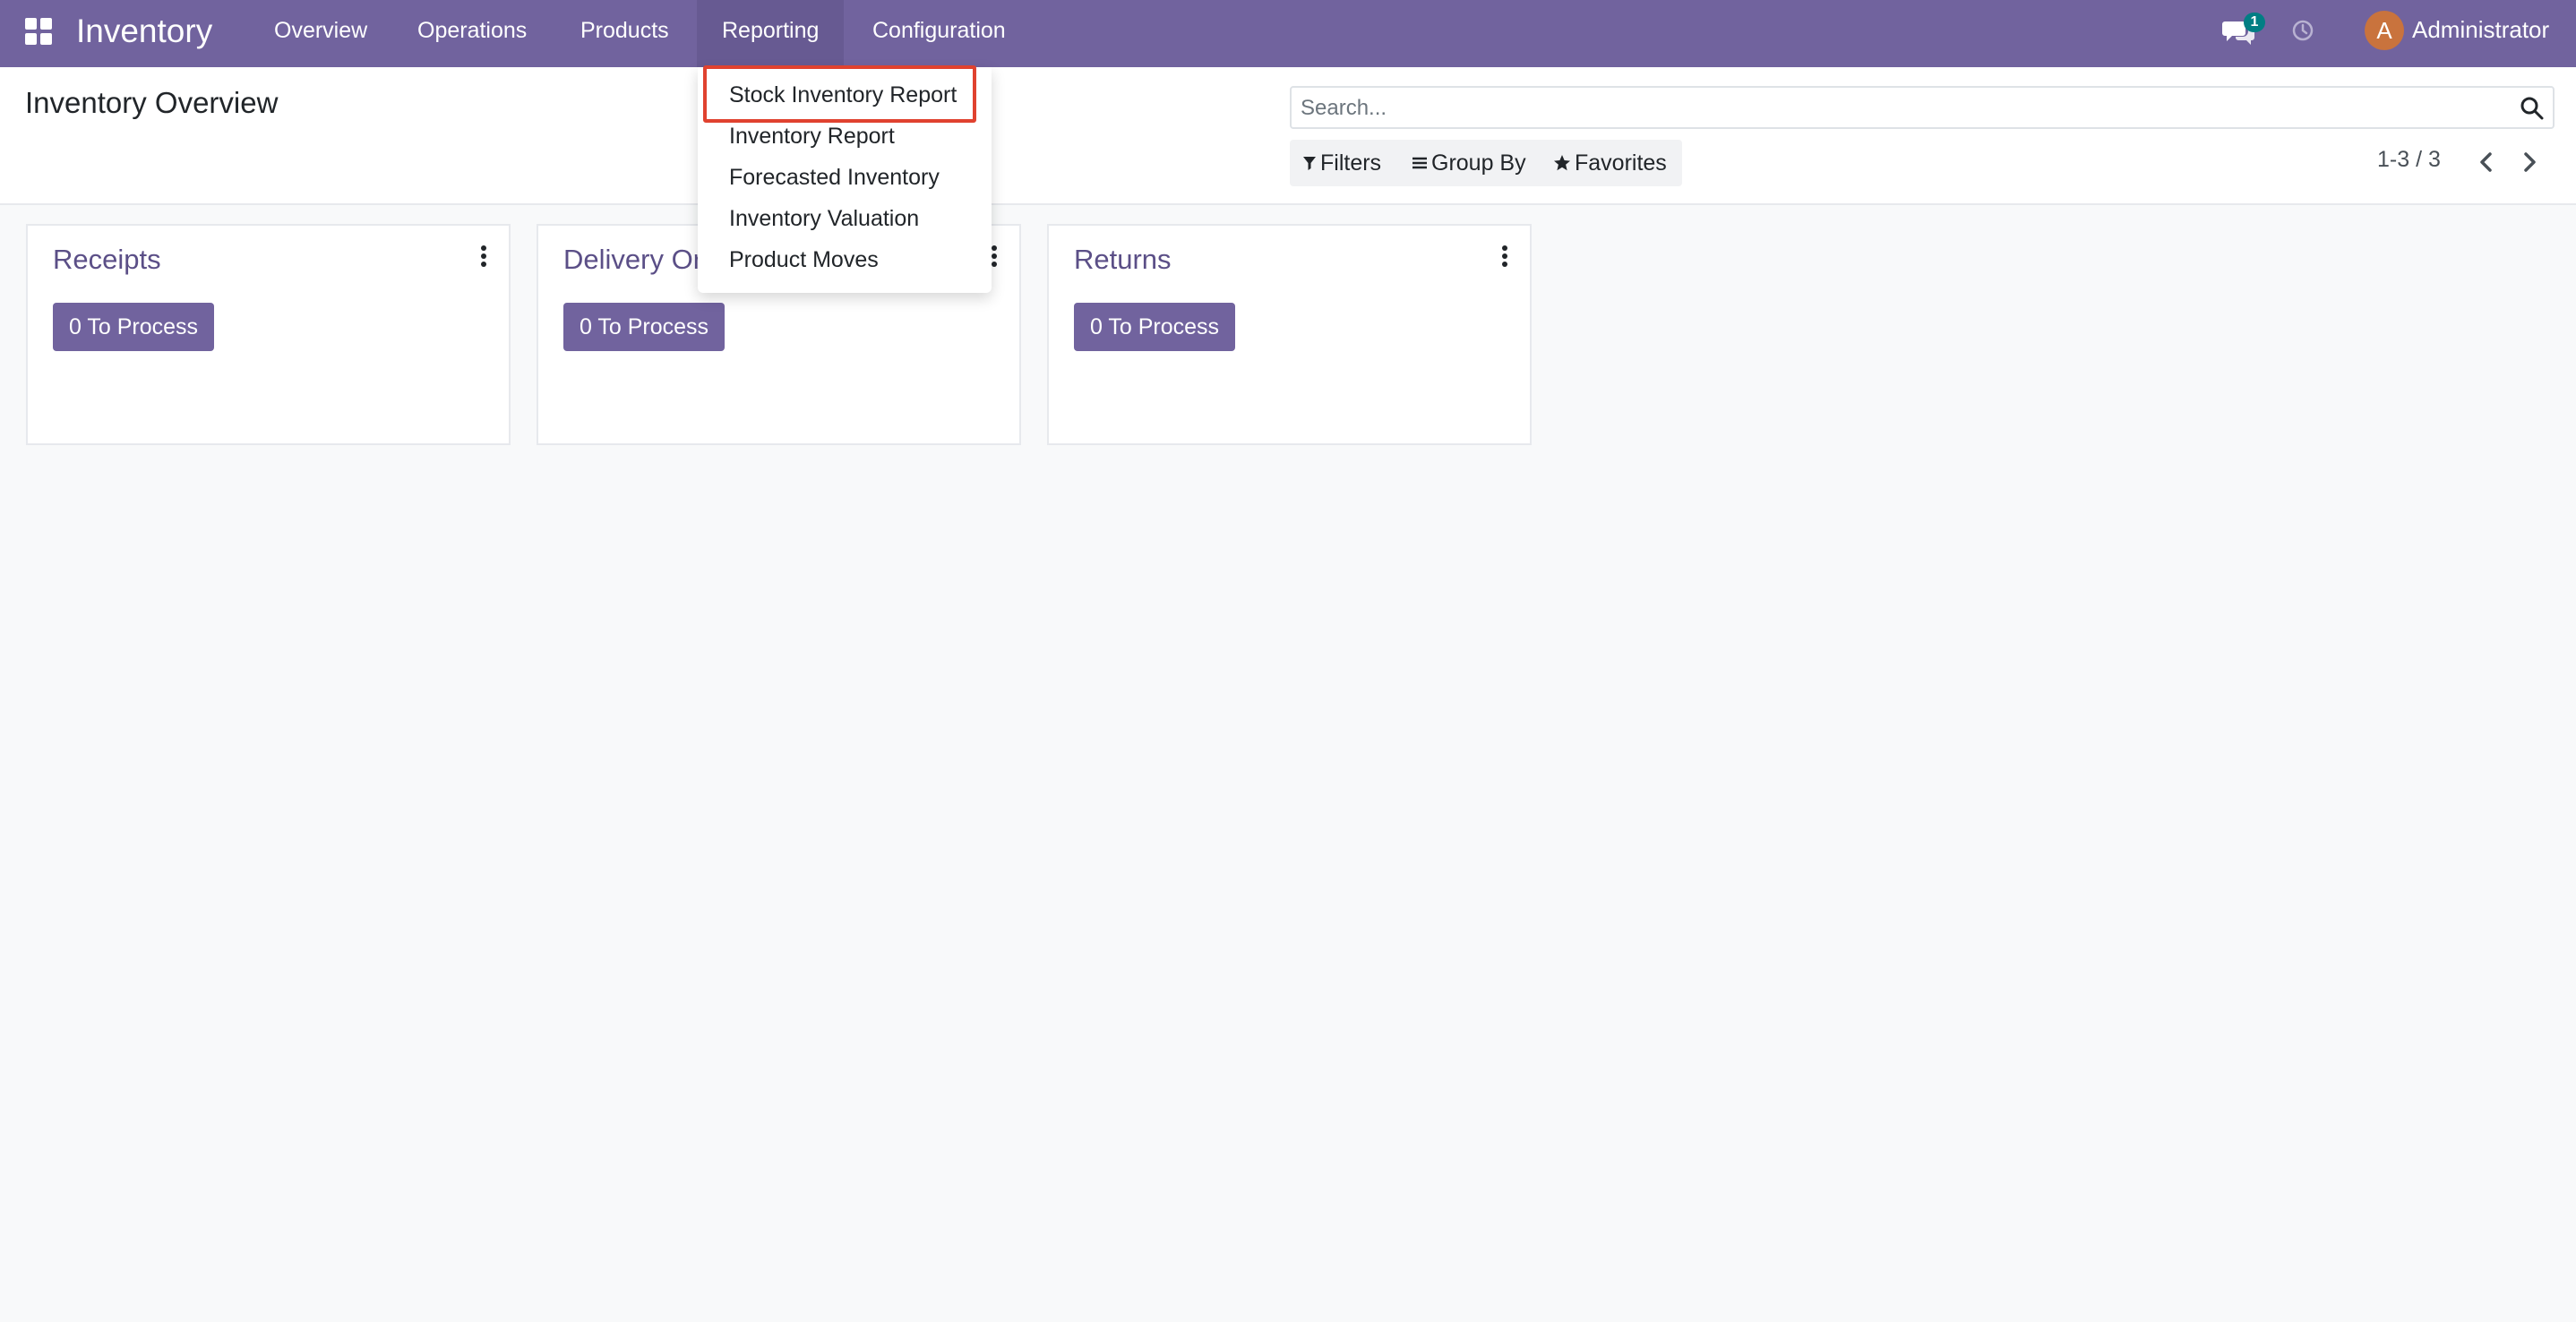 This screenshot has height=1322, width=2576. Describe the element at coordinates (939, 33) in the screenshot. I see `nav-item-configuration: Configuration` at that location.